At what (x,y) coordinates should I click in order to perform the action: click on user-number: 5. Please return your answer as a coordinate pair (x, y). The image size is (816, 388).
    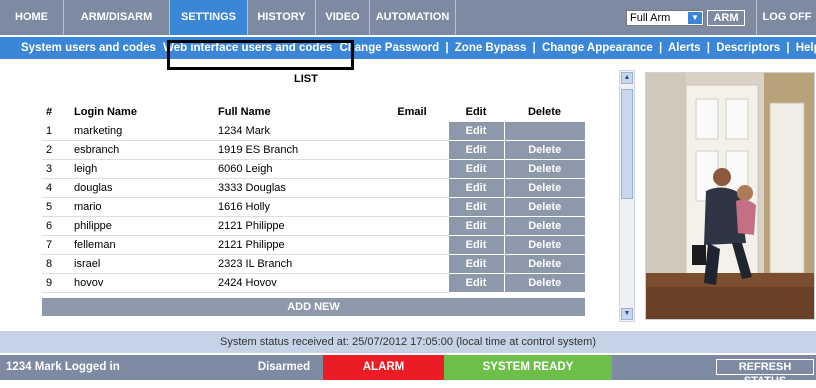
    Looking at the image, I should click on (56, 207).